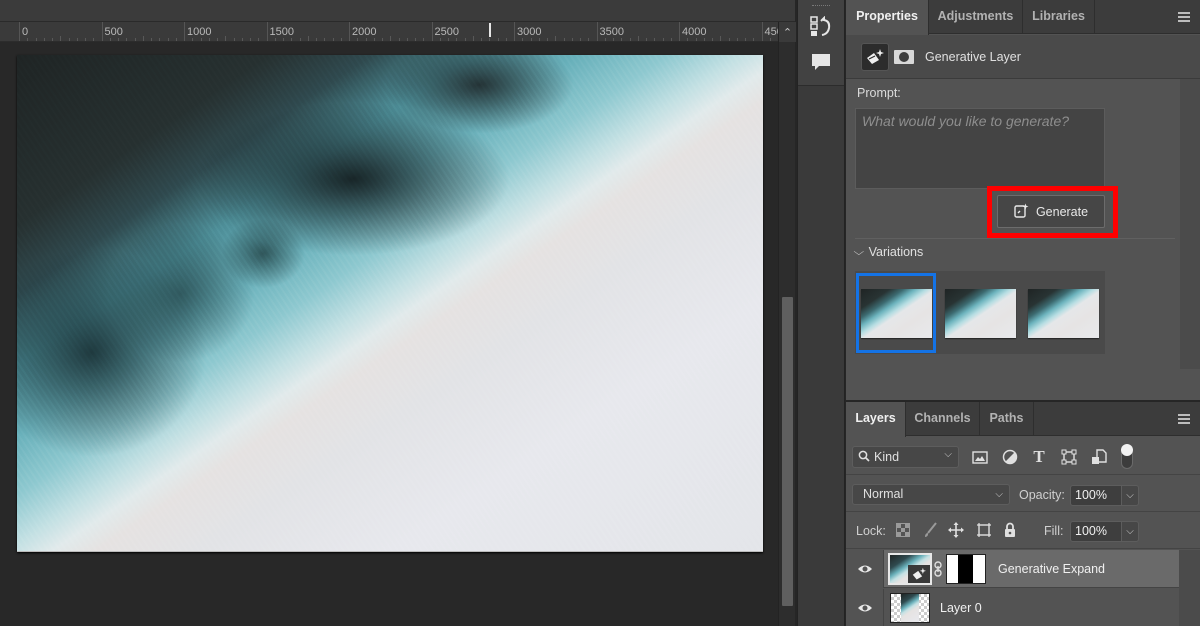 The image size is (1200, 626). I want to click on layer-type-header: Generative Layer, so click(1023, 57).